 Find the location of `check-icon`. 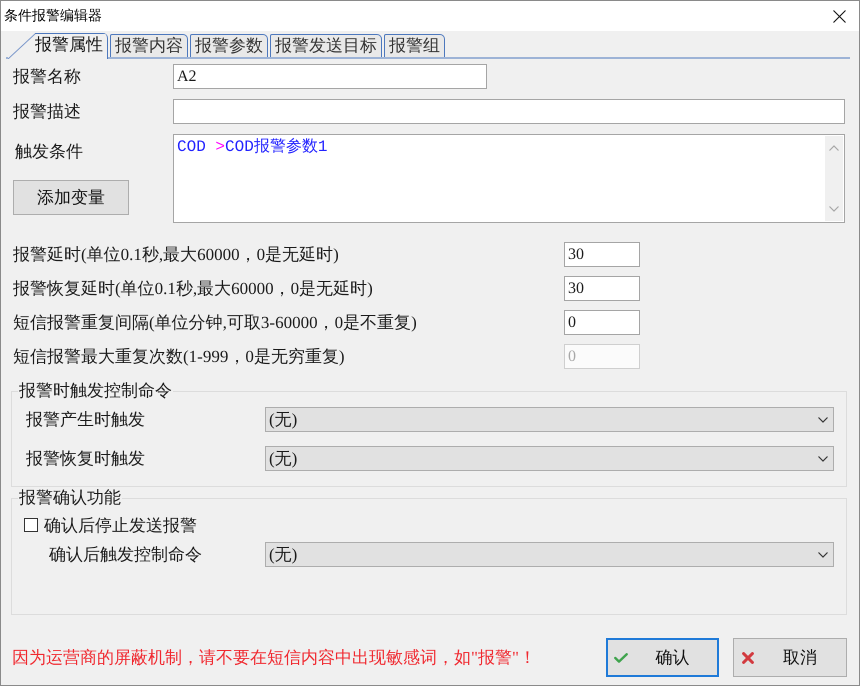

check-icon is located at coordinates (621, 657).